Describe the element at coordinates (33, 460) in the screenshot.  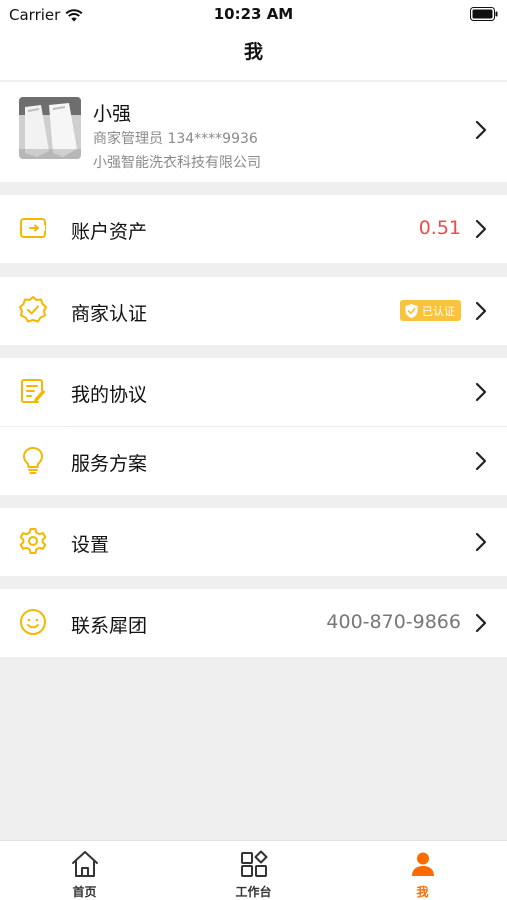
I see `lightbulb-icon` at that location.